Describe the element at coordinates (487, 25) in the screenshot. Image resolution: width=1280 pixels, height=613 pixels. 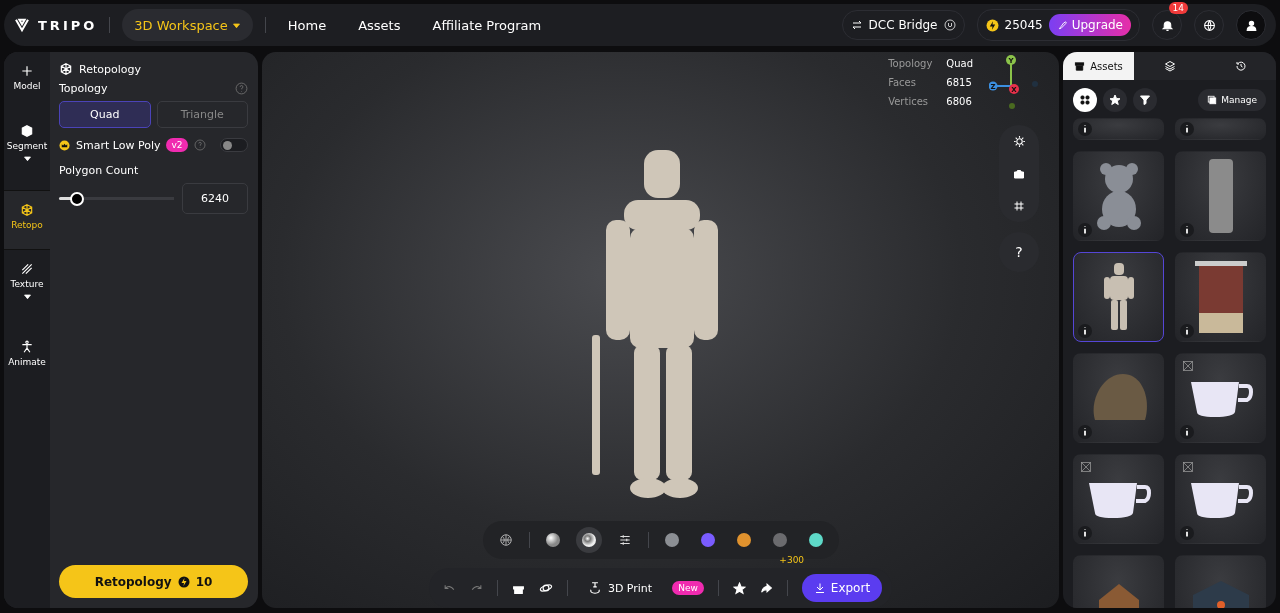
I see `nav-link: Affiliate Program` at that location.